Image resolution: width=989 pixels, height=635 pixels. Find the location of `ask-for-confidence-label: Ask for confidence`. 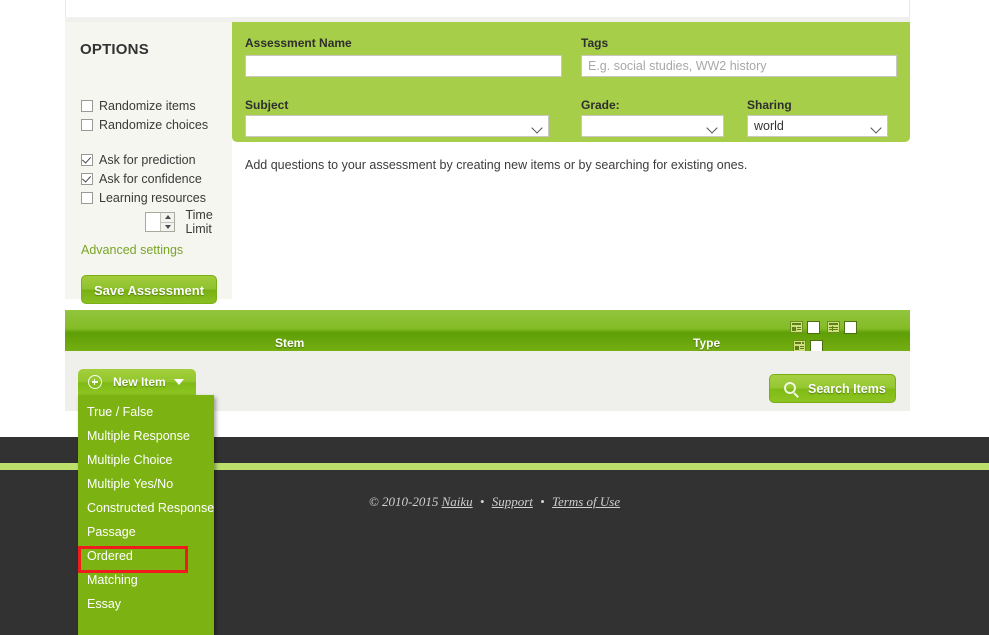

ask-for-confidence-label: Ask for confidence is located at coordinates (150, 179).